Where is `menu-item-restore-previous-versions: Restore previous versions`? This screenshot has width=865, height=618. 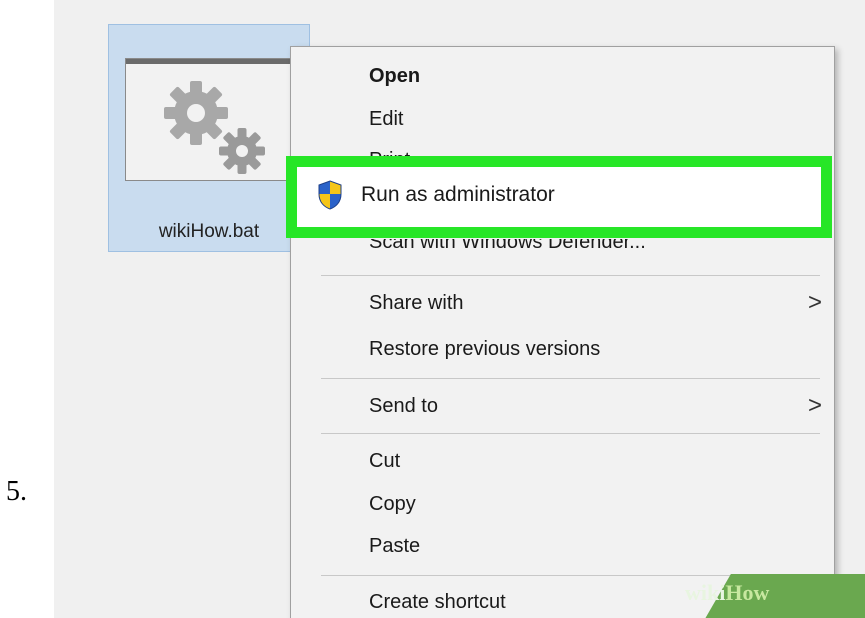
menu-item-restore-previous-versions: Restore previous versions is located at coordinates (484, 349).